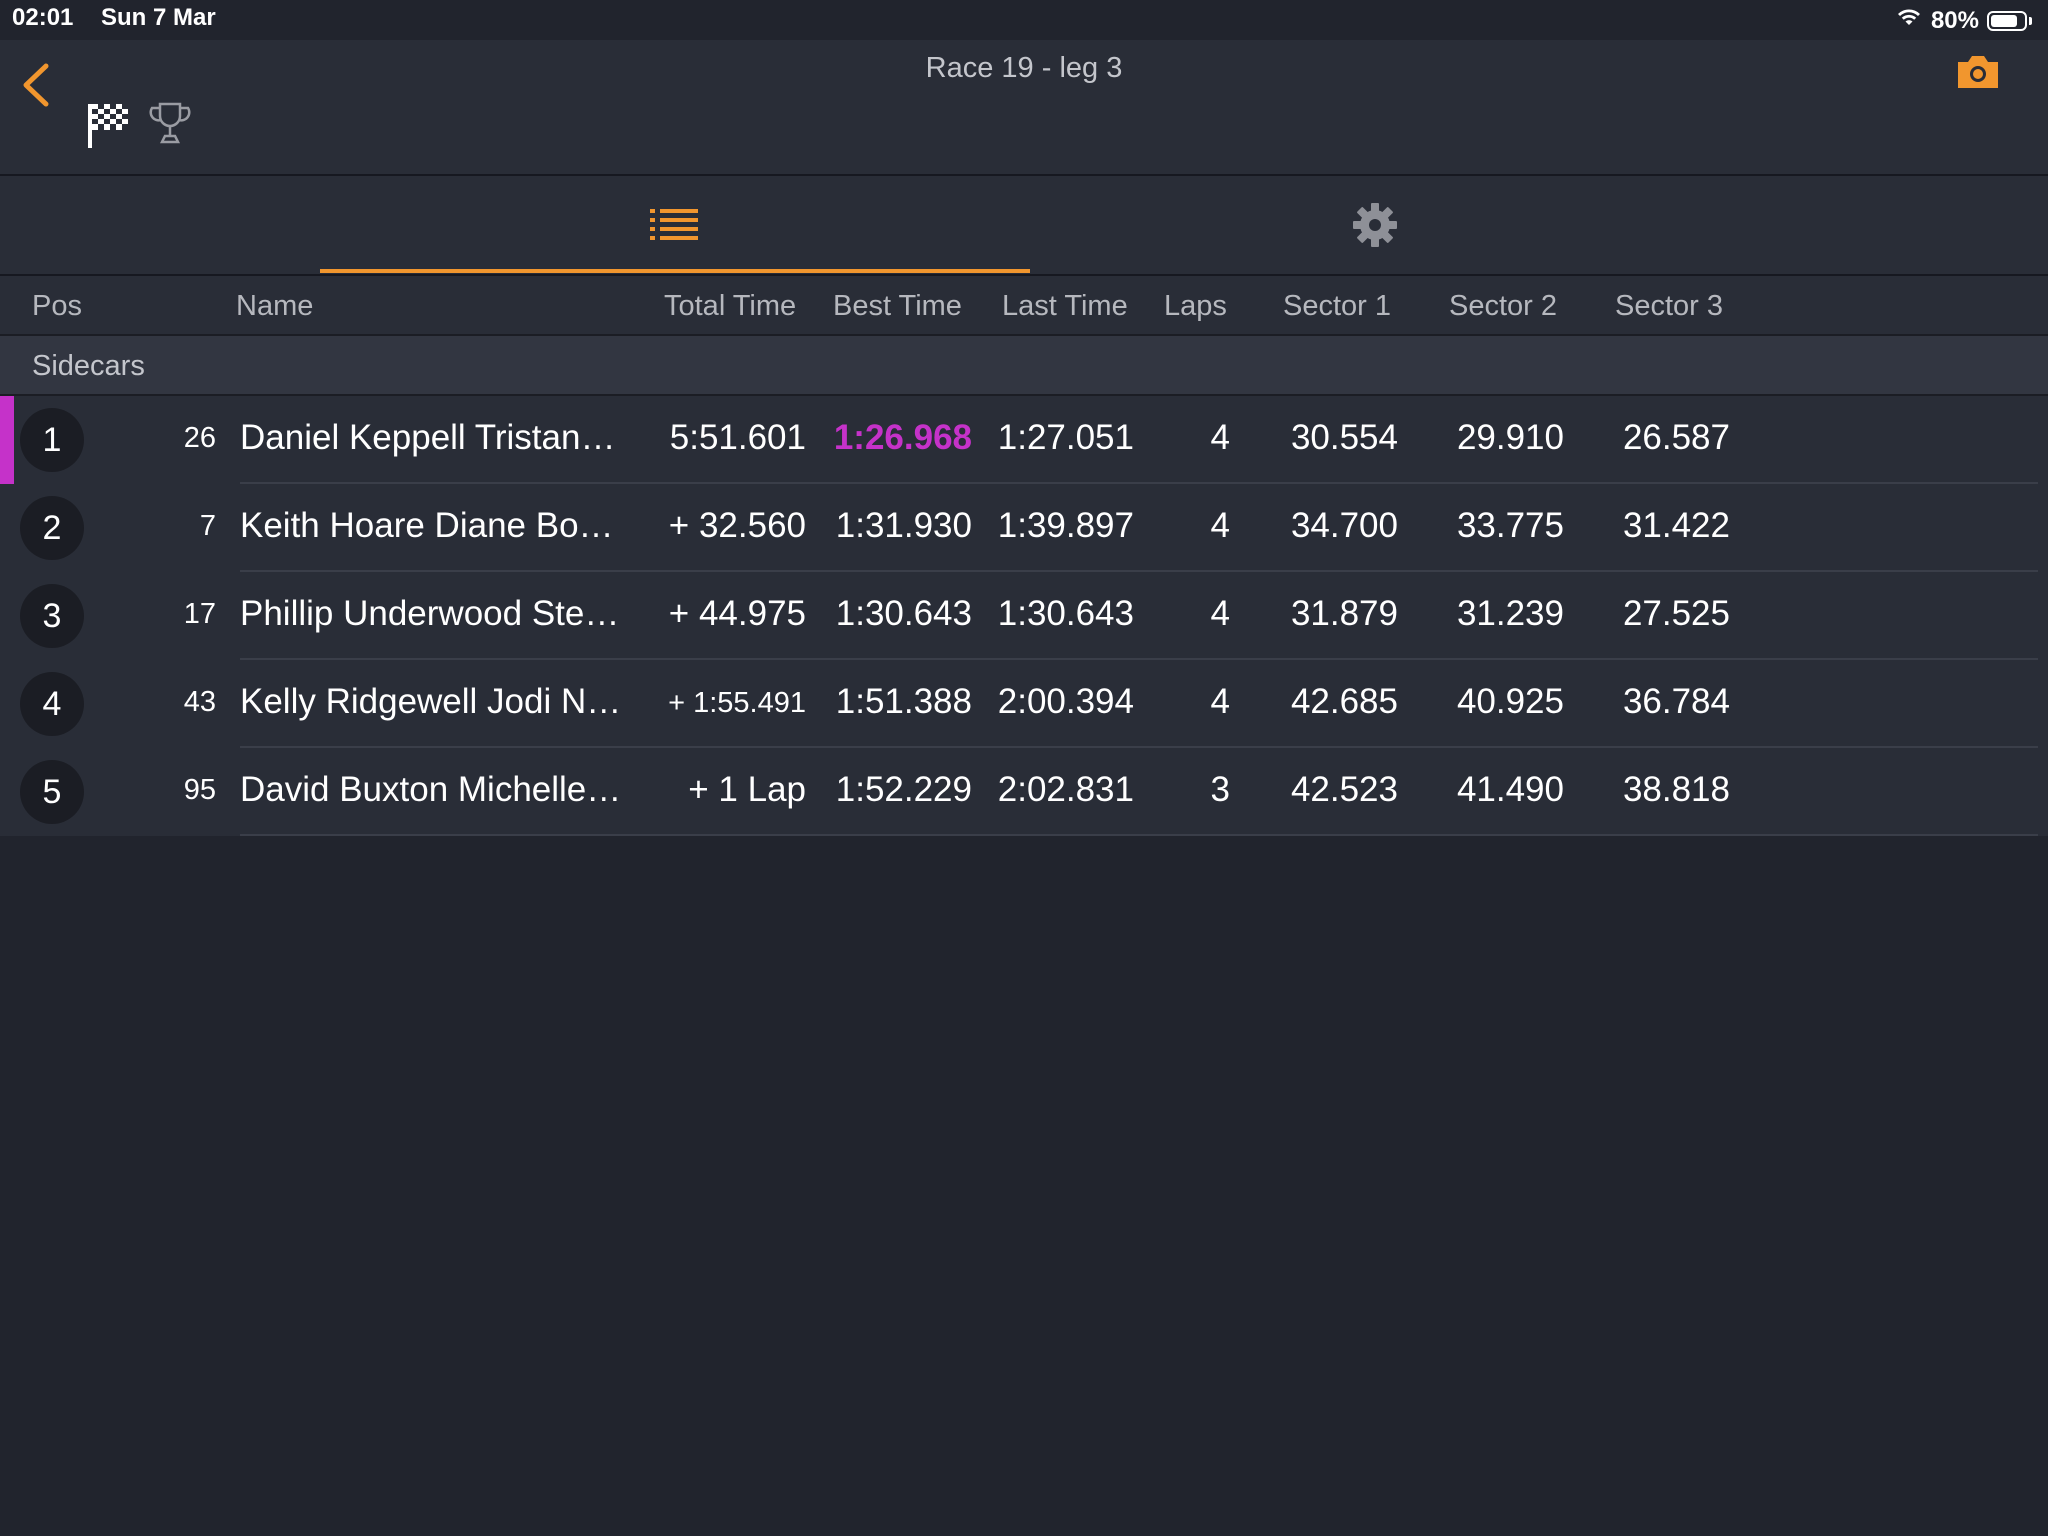 Image resolution: width=2048 pixels, height=1536 pixels. I want to click on sector-2-time: 40.925, so click(1510, 701).